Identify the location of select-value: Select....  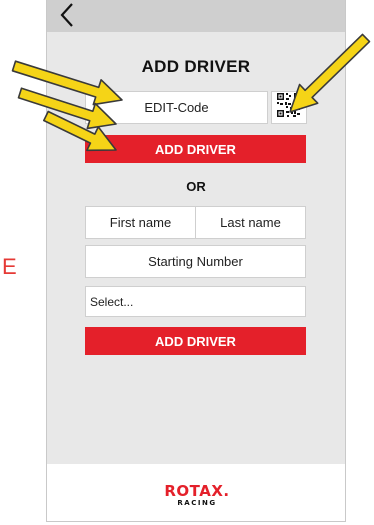
(112, 301).